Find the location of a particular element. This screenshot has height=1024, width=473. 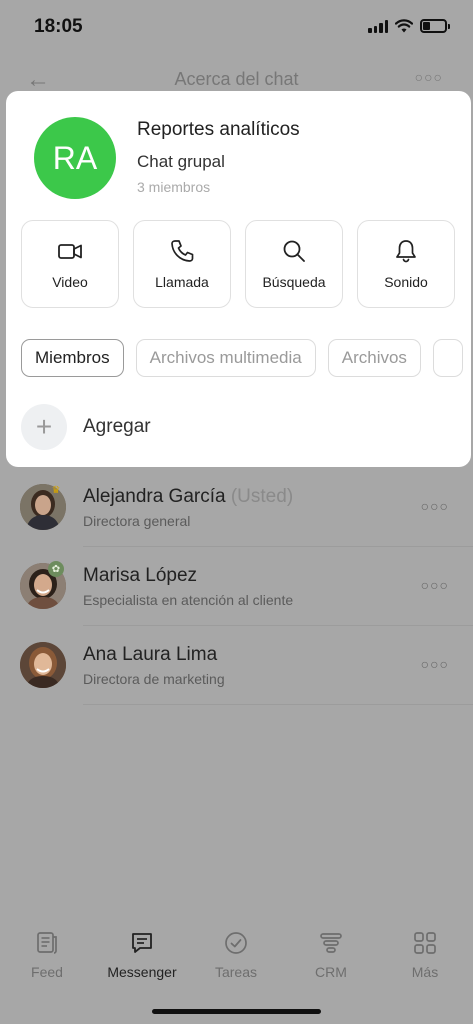

tab-feed: Feed is located at coordinates (47, 955).